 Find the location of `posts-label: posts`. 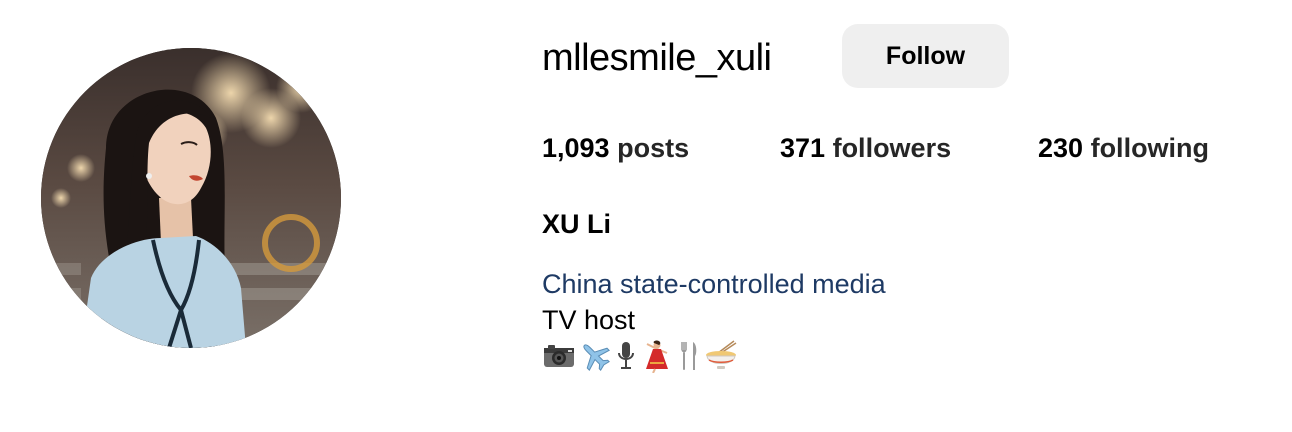

posts-label: posts is located at coordinates (653, 148).